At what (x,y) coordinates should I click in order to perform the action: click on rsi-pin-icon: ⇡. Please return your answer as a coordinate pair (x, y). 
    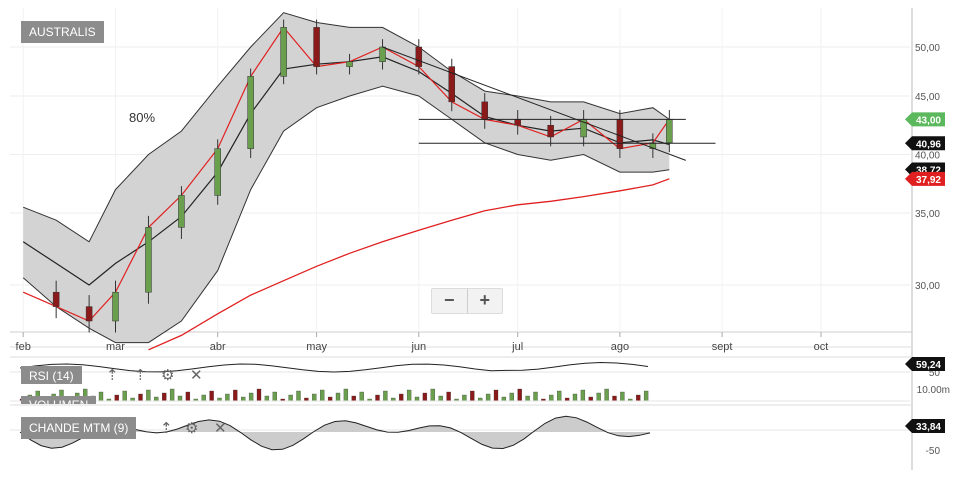
    Looking at the image, I should click on (112, 375).